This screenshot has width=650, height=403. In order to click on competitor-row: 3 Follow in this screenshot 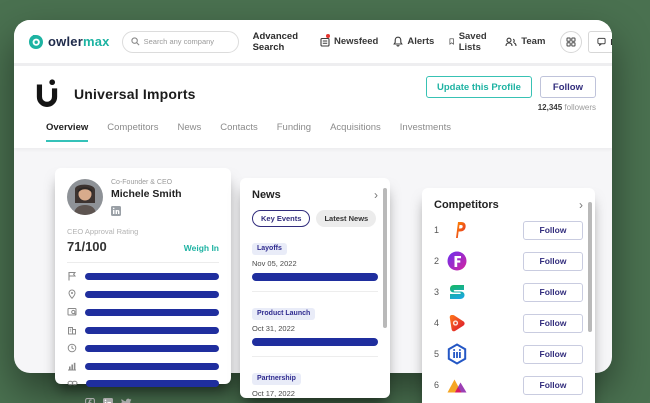, I will do `click(508, 292)`.